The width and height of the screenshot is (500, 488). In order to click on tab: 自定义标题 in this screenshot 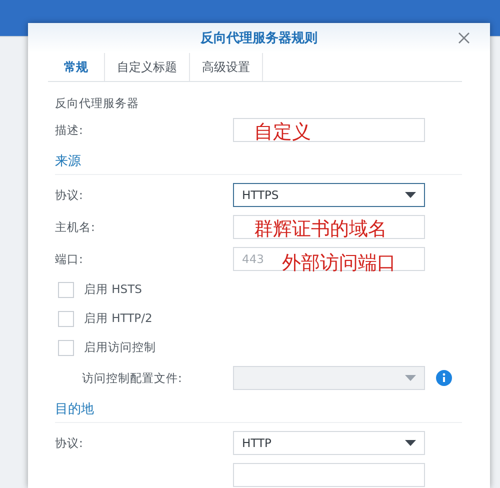, I will do `click(147, 67)`.